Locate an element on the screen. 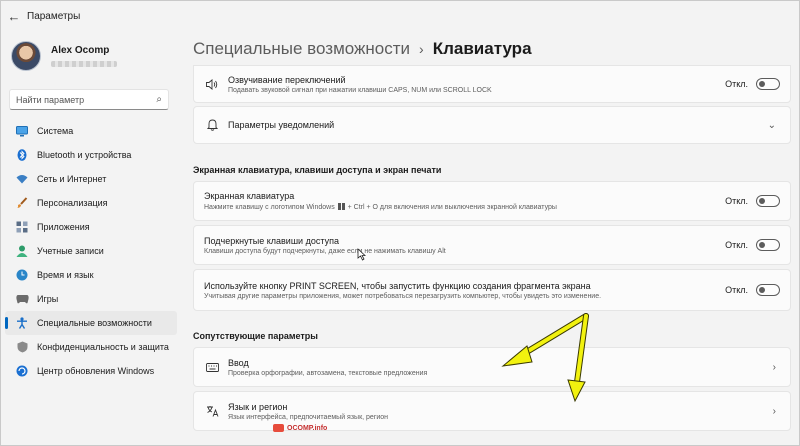 Image resolution: width=800 pixels, height=446 pixels. person-icon is located at coordinates (22, 251).